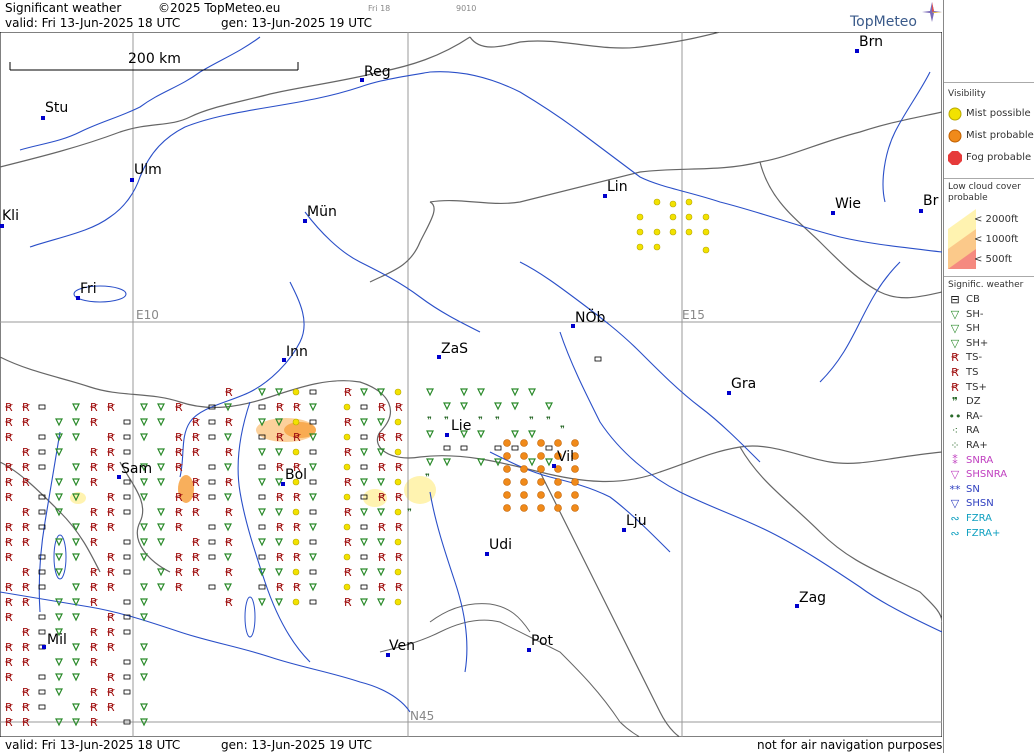 This screenshot has width=1034, height=753. What do you see at coordinates (989, 461) in the screenshot?
I see `legend-weather-snra: ⁑ SNRA` at bounding box center [989, 461].